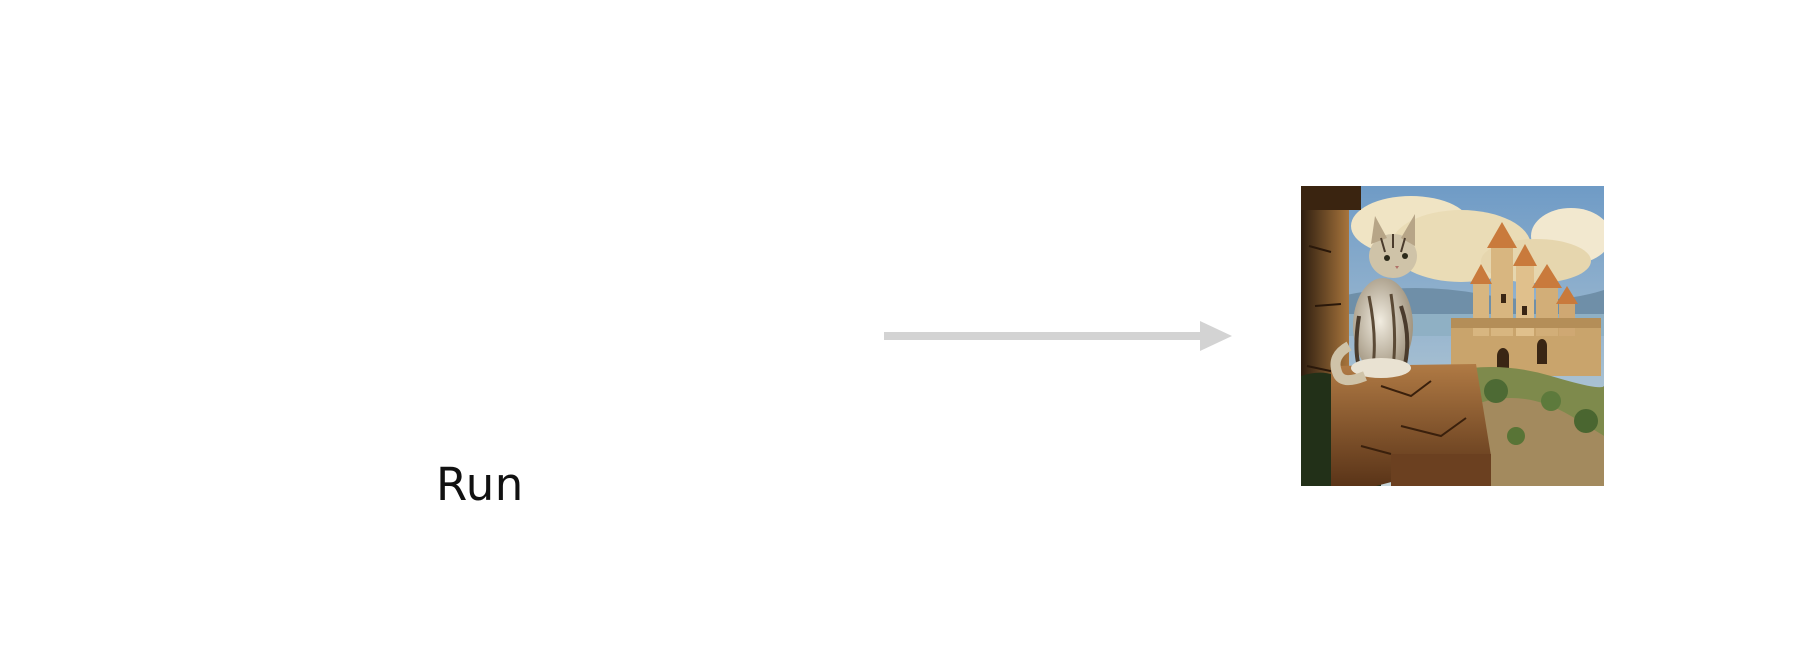  What do you see at coordinates (1331, 198) in the screenshot?
I see `wall-top` at bounding box center [1331, 198].